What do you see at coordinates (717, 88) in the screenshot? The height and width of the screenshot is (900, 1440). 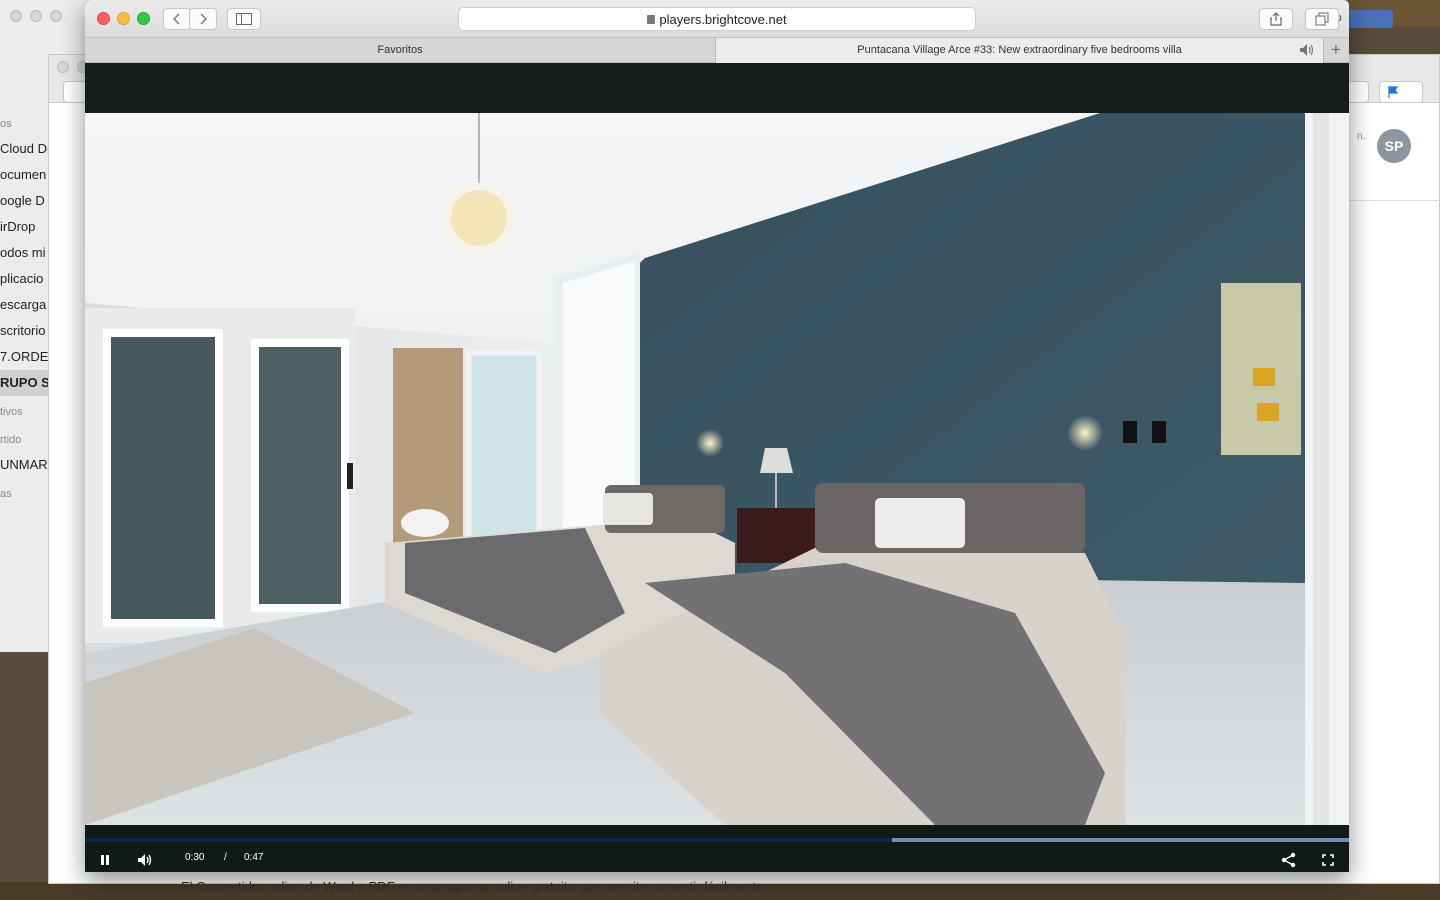 I see `video-letterbox` at bounding box center [717, 88].